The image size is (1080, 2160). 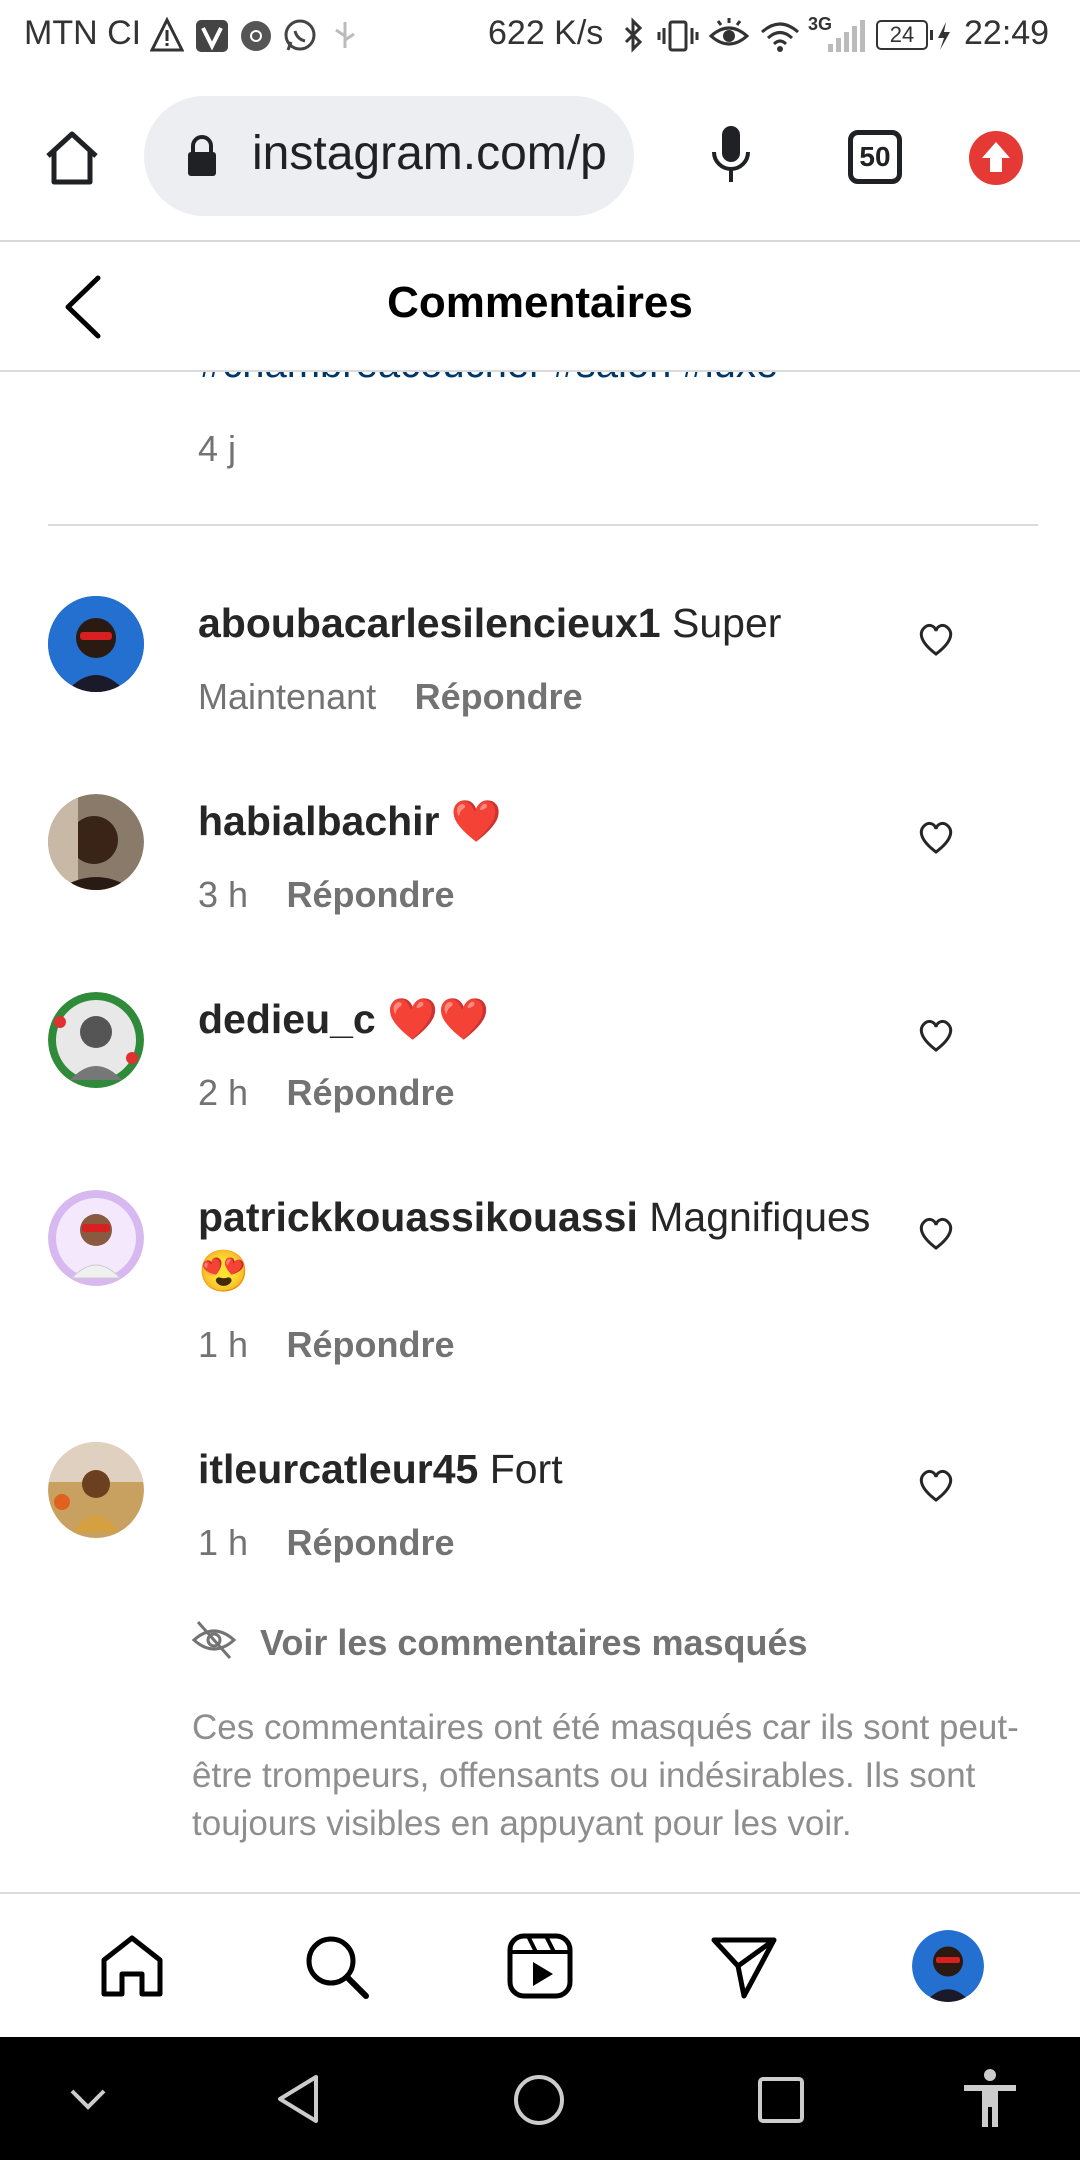 What do you see at coordinates (345, 35) in the screenshot?
I see `usb-icon` at bounding box center [345, 35].